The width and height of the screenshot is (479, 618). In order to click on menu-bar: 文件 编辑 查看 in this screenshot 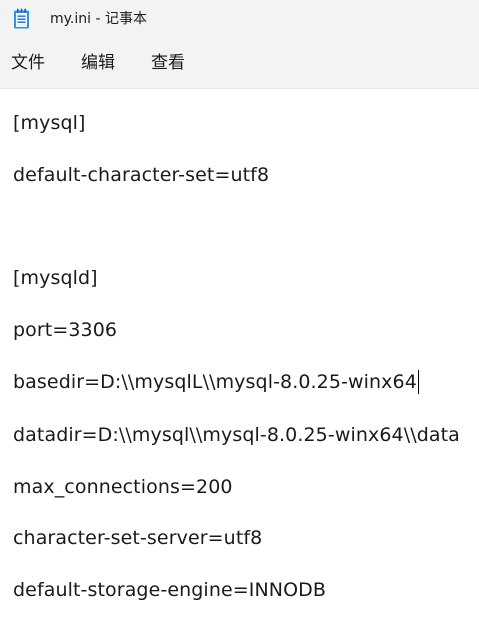, I will do `click(239, 63)`.